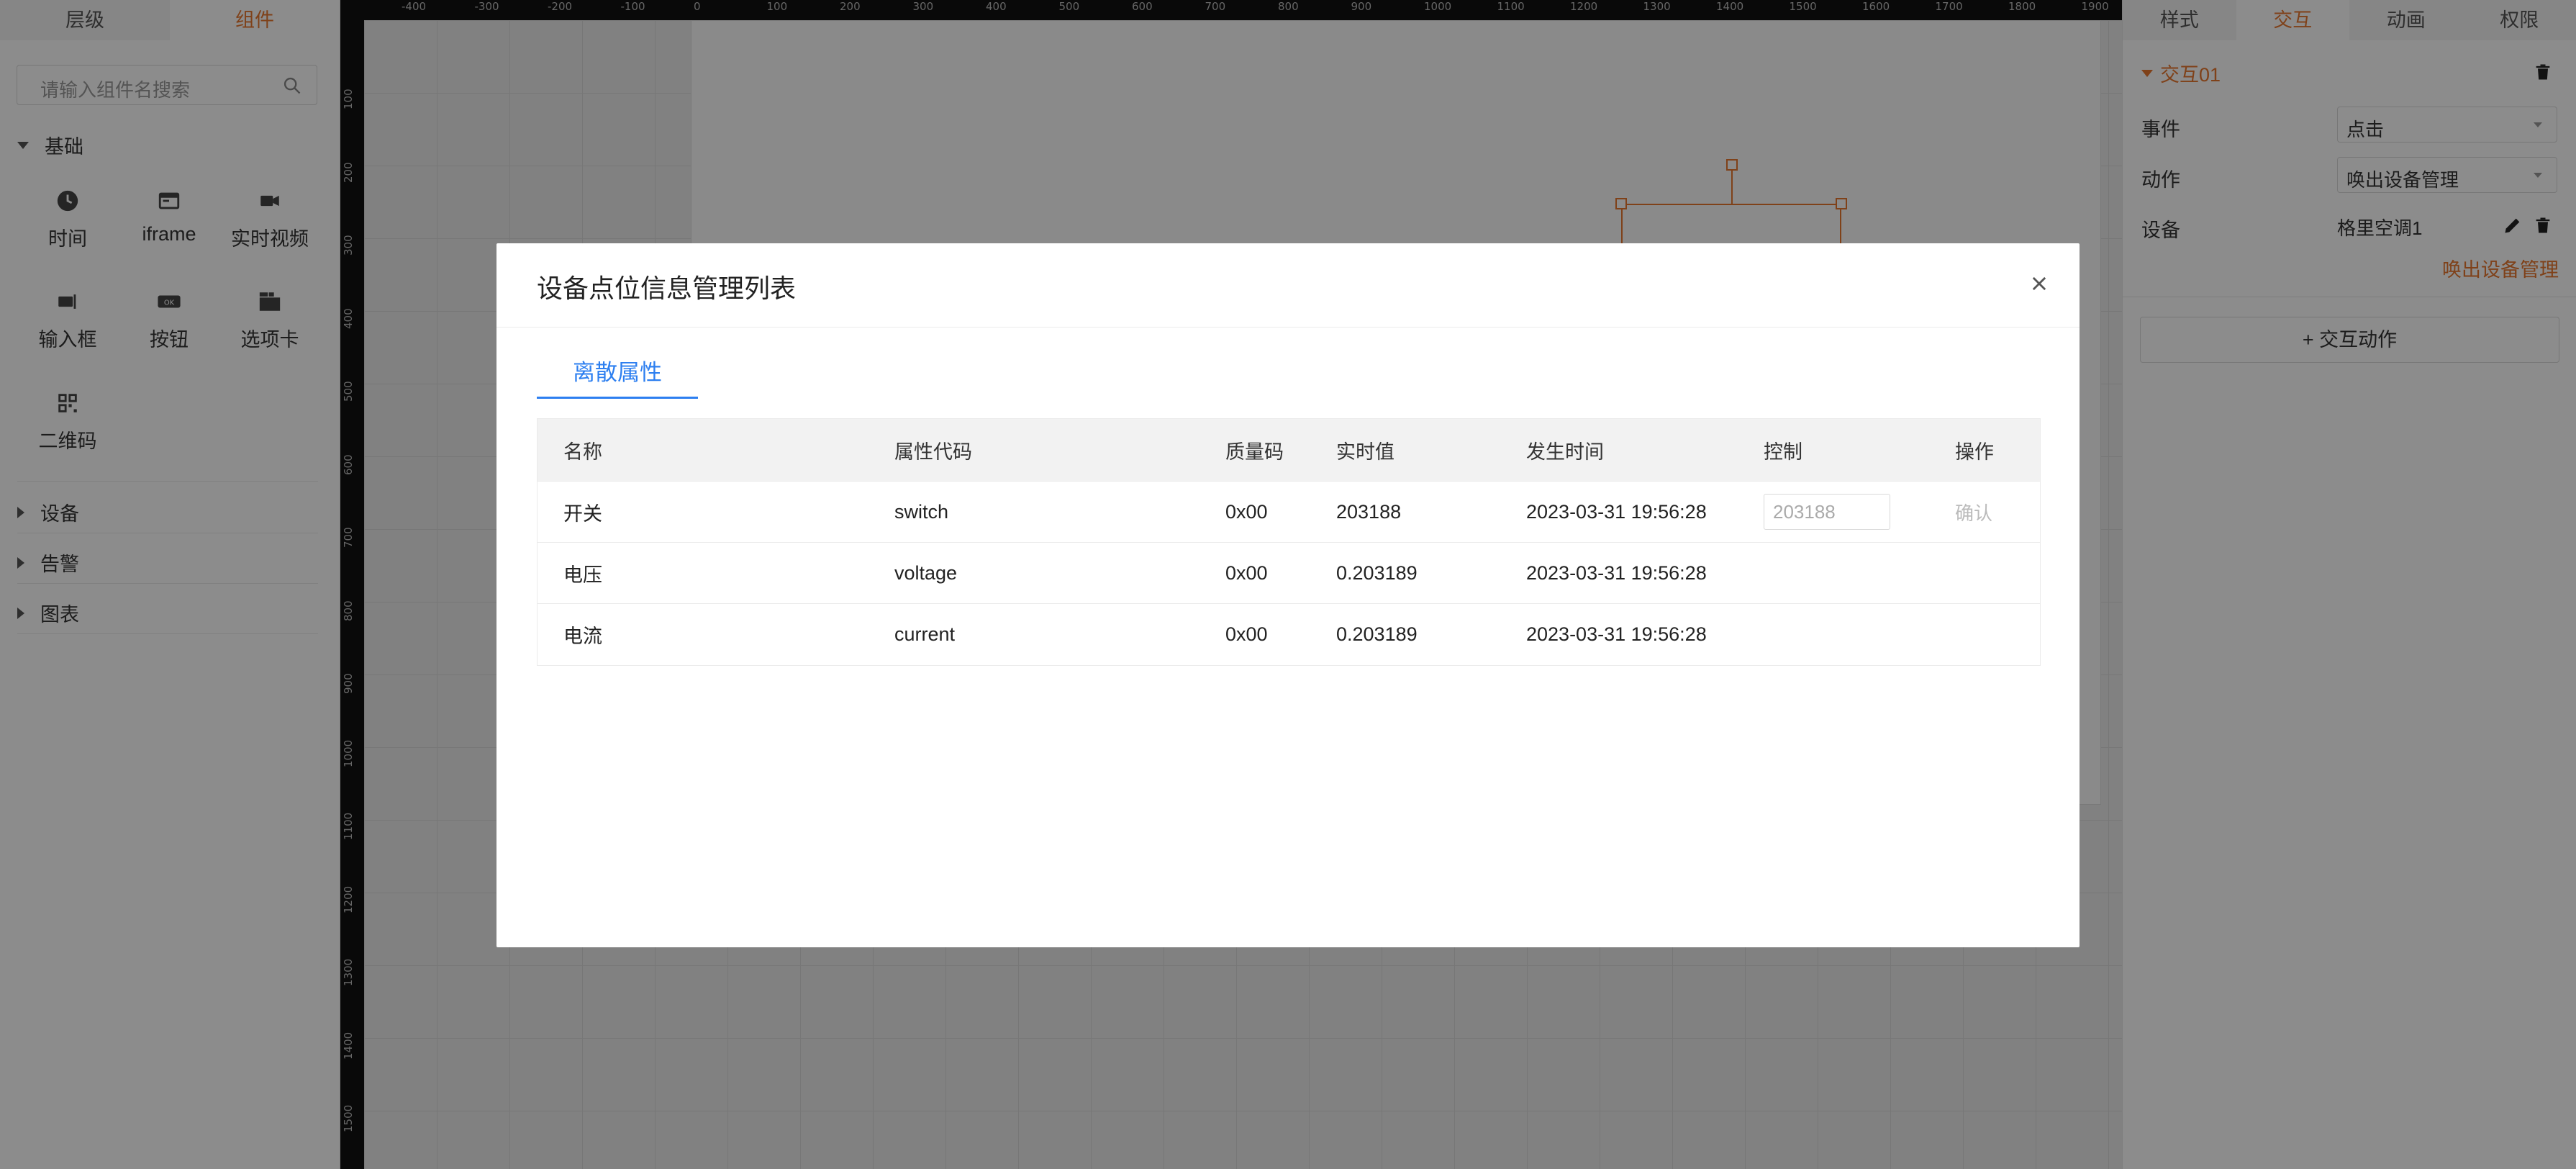 This screenshot has width=2576, height=1169. I want to click on control-value-input: 203188, so click(1827, 512).